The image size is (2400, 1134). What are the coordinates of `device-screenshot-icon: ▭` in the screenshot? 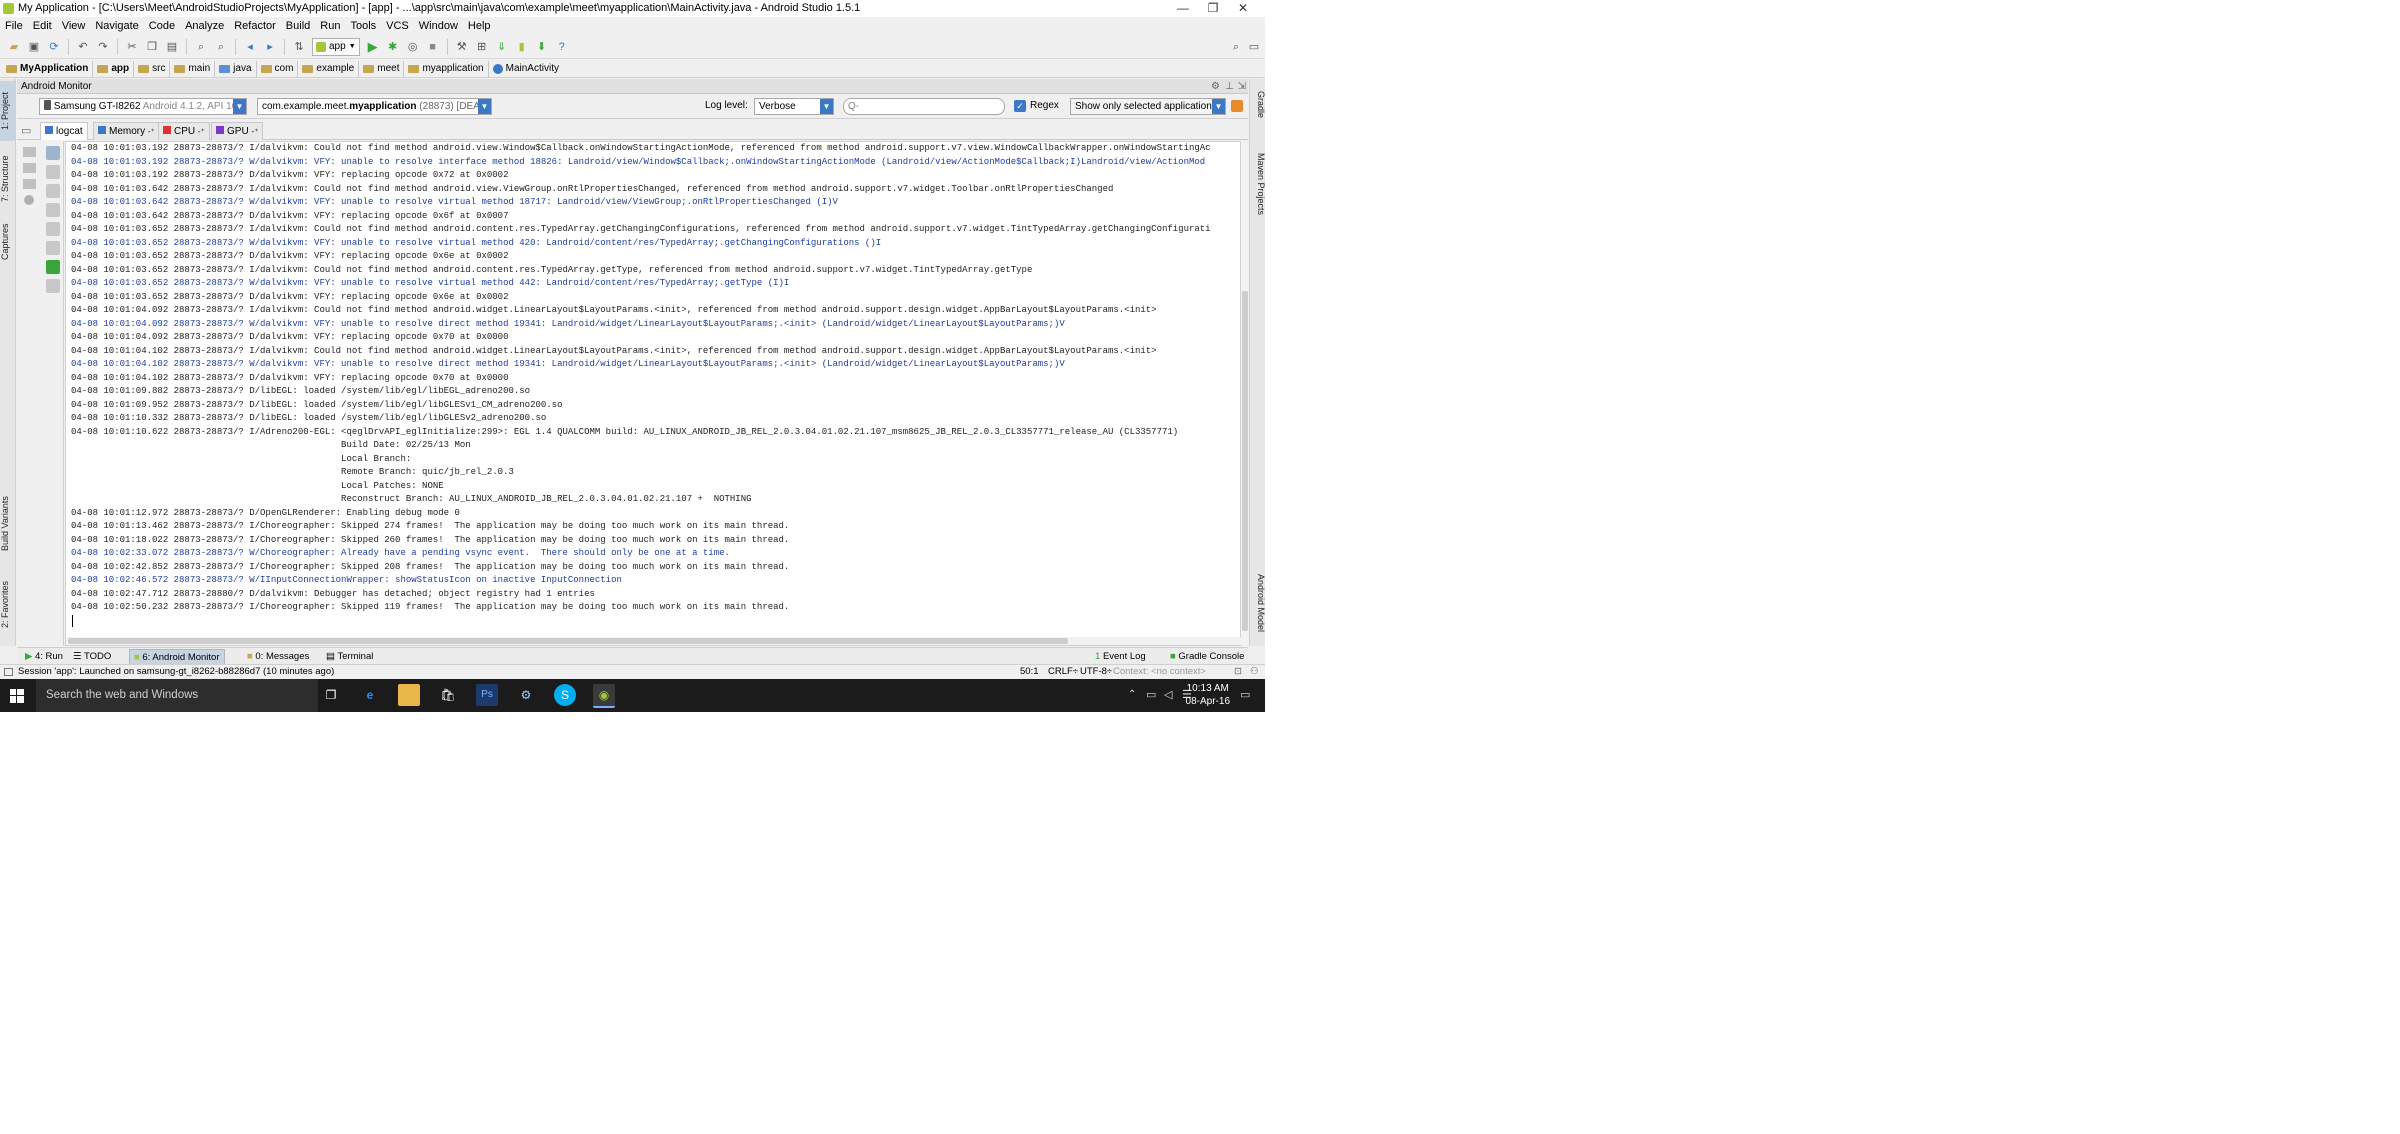 It's located at (26, 130).